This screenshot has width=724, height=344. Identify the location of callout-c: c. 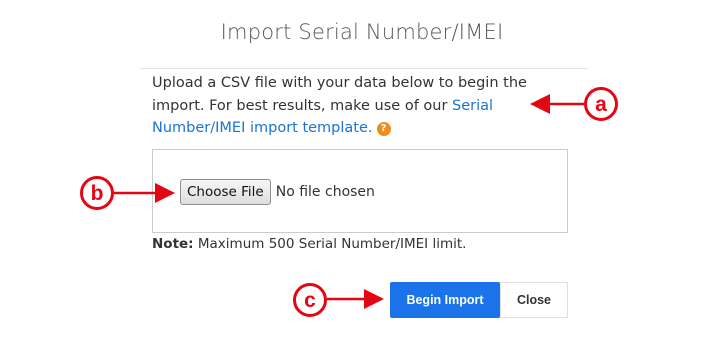
(310, 300).